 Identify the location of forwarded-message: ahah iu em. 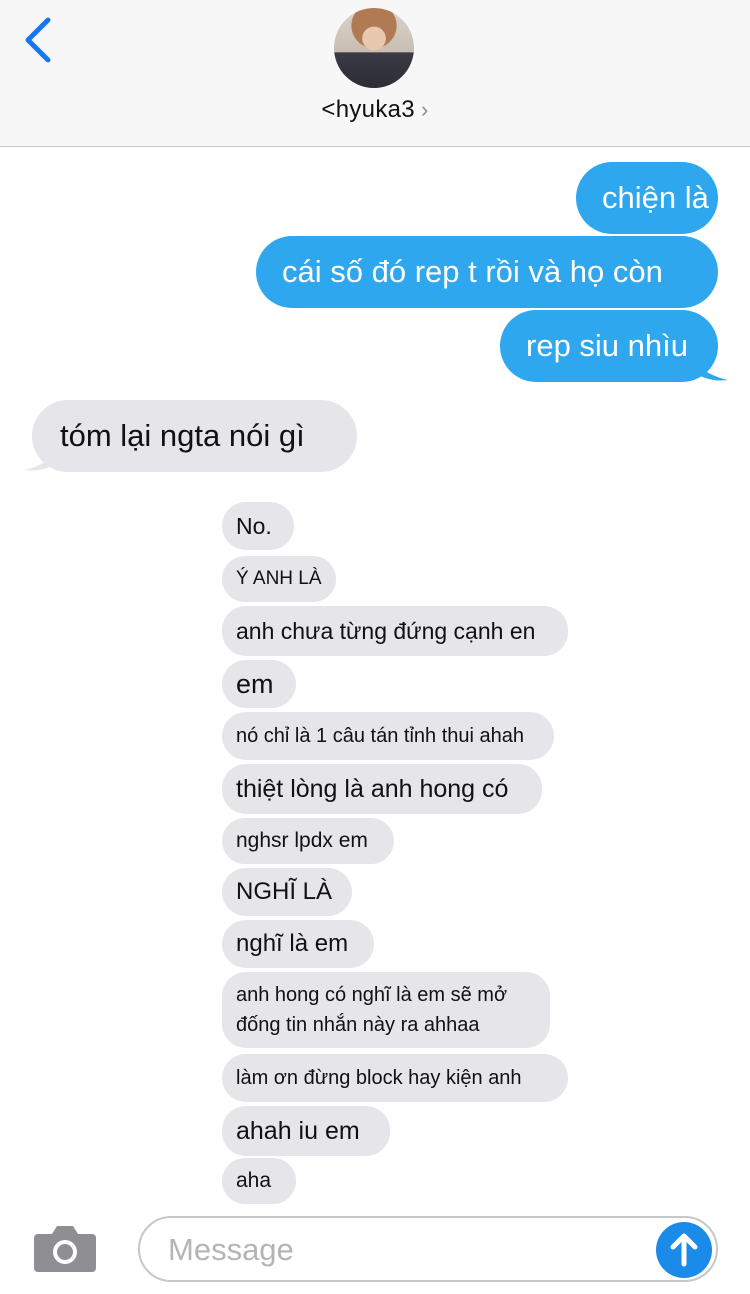
(306, 1131).